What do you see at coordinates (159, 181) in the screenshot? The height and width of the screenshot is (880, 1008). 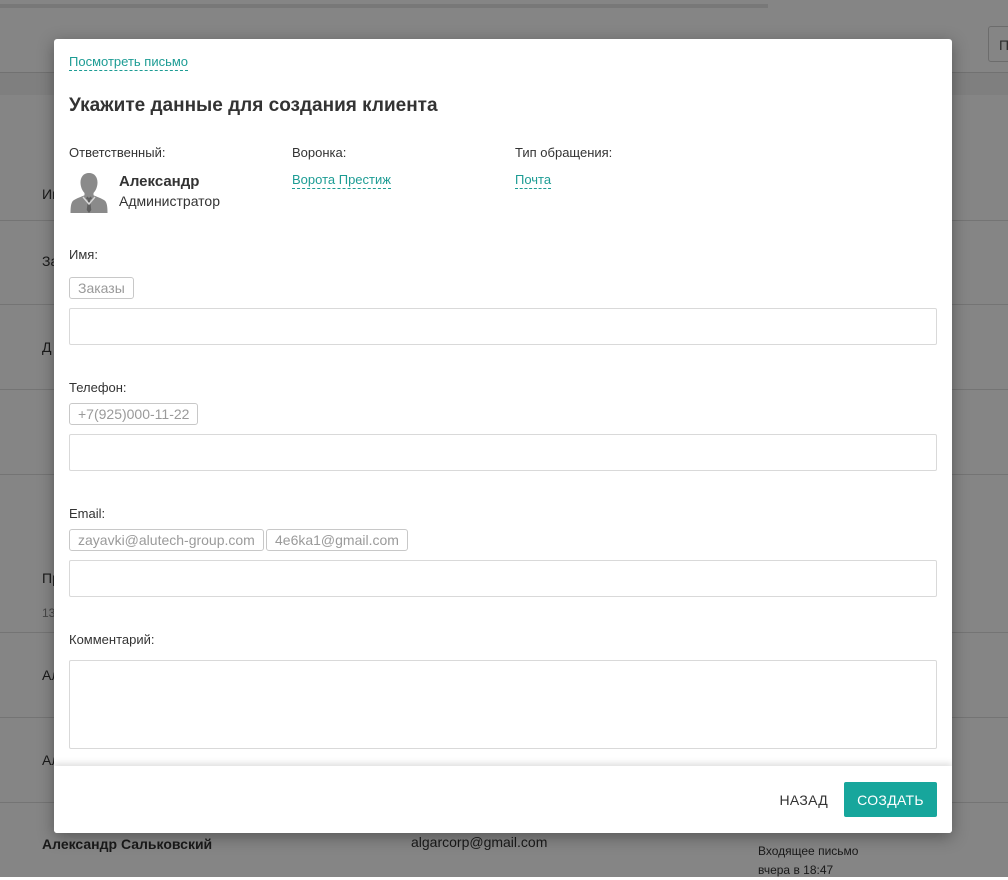 I see `responsible-name: Александр` at bounding box center [159, 181].